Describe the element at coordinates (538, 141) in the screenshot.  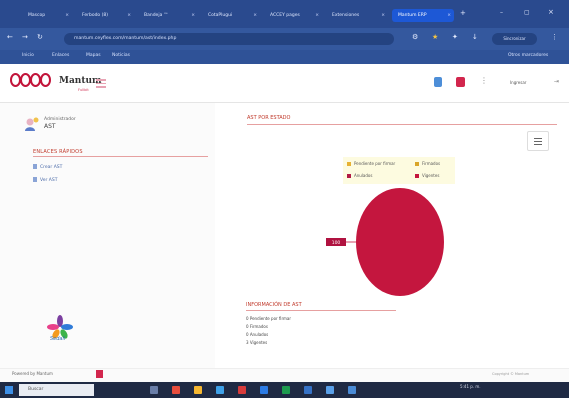
I see `chart-menu-button` at that location.